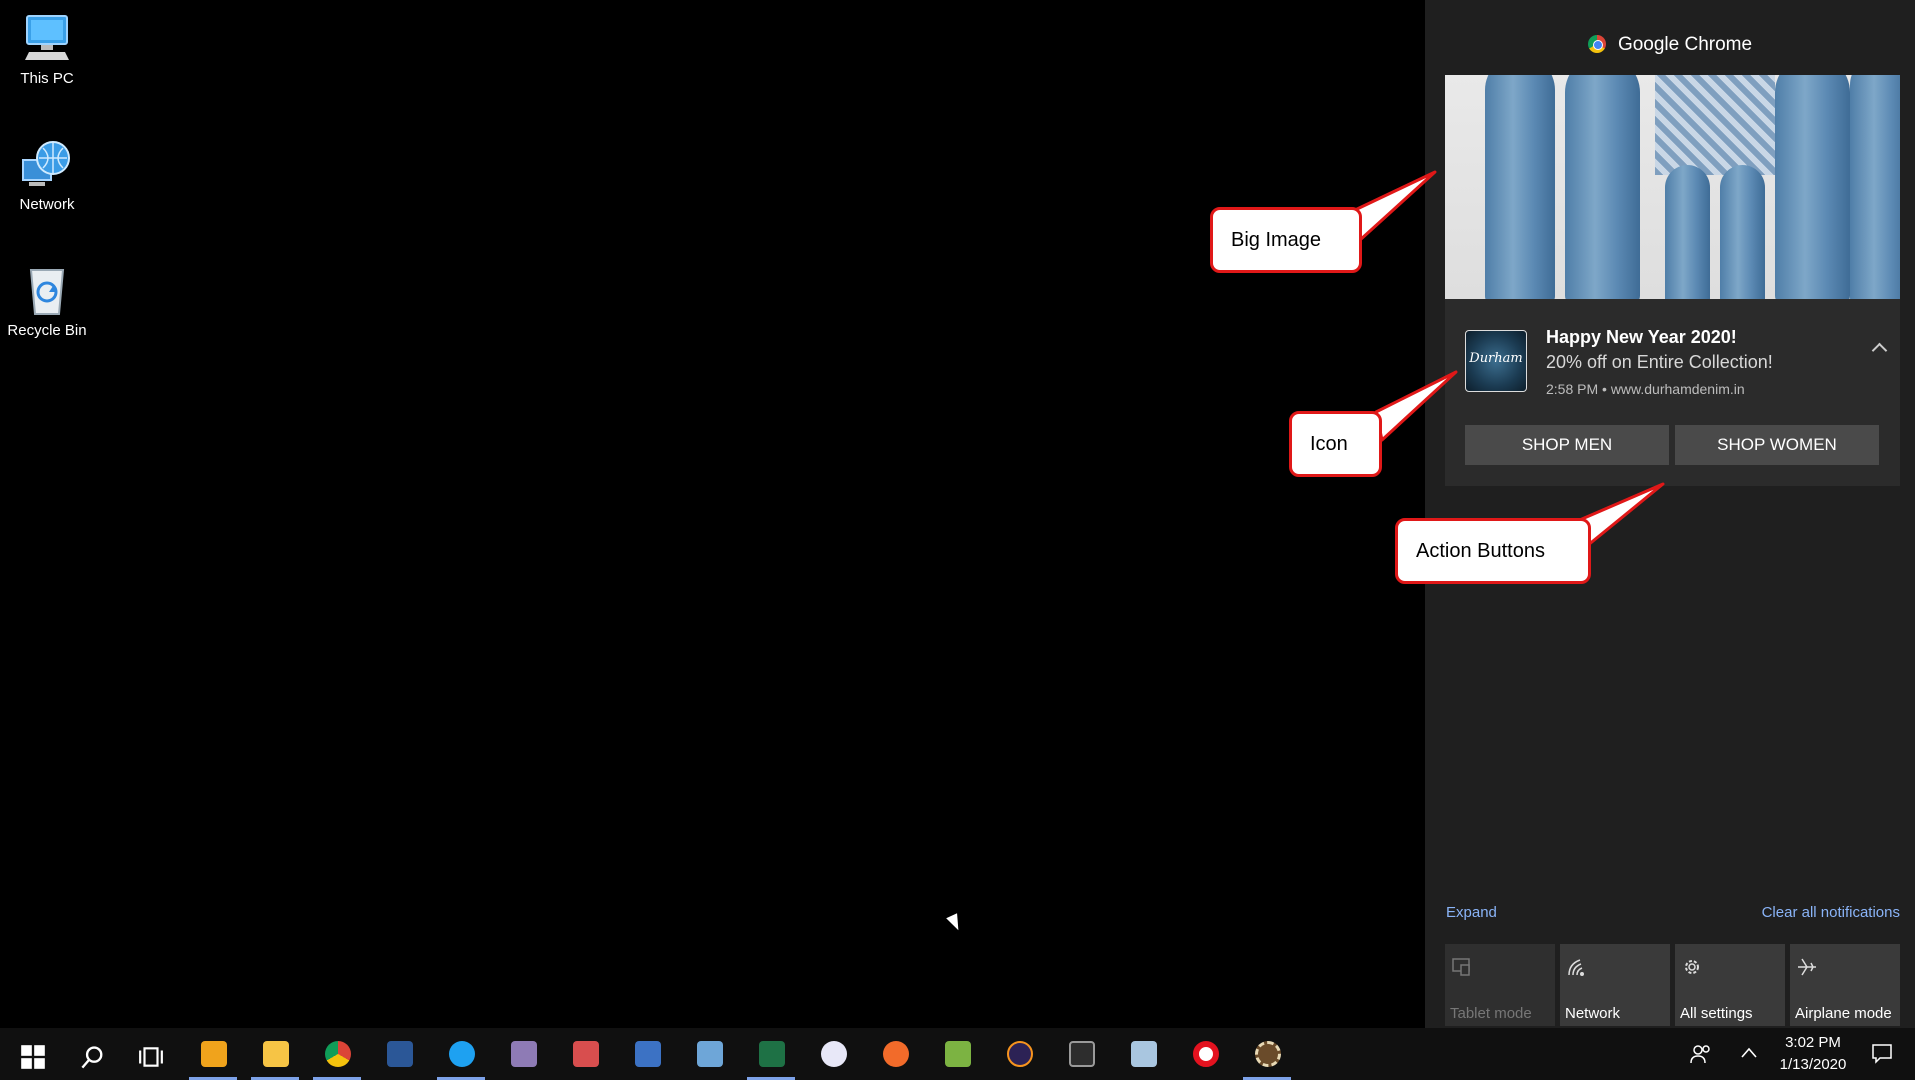  I want to click on quick-action-label: Network, so click(1593, 1013).